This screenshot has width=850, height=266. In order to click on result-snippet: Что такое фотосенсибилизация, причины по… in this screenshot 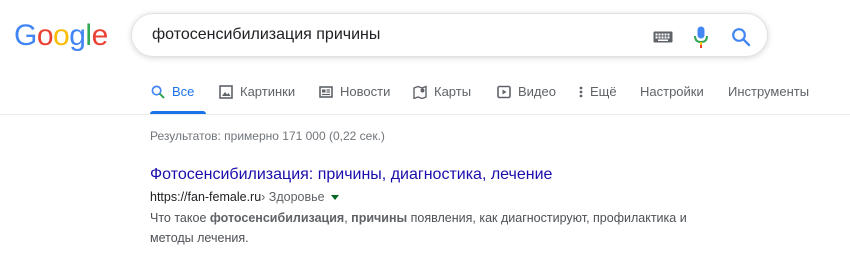, I will do `click(440, 228)`.